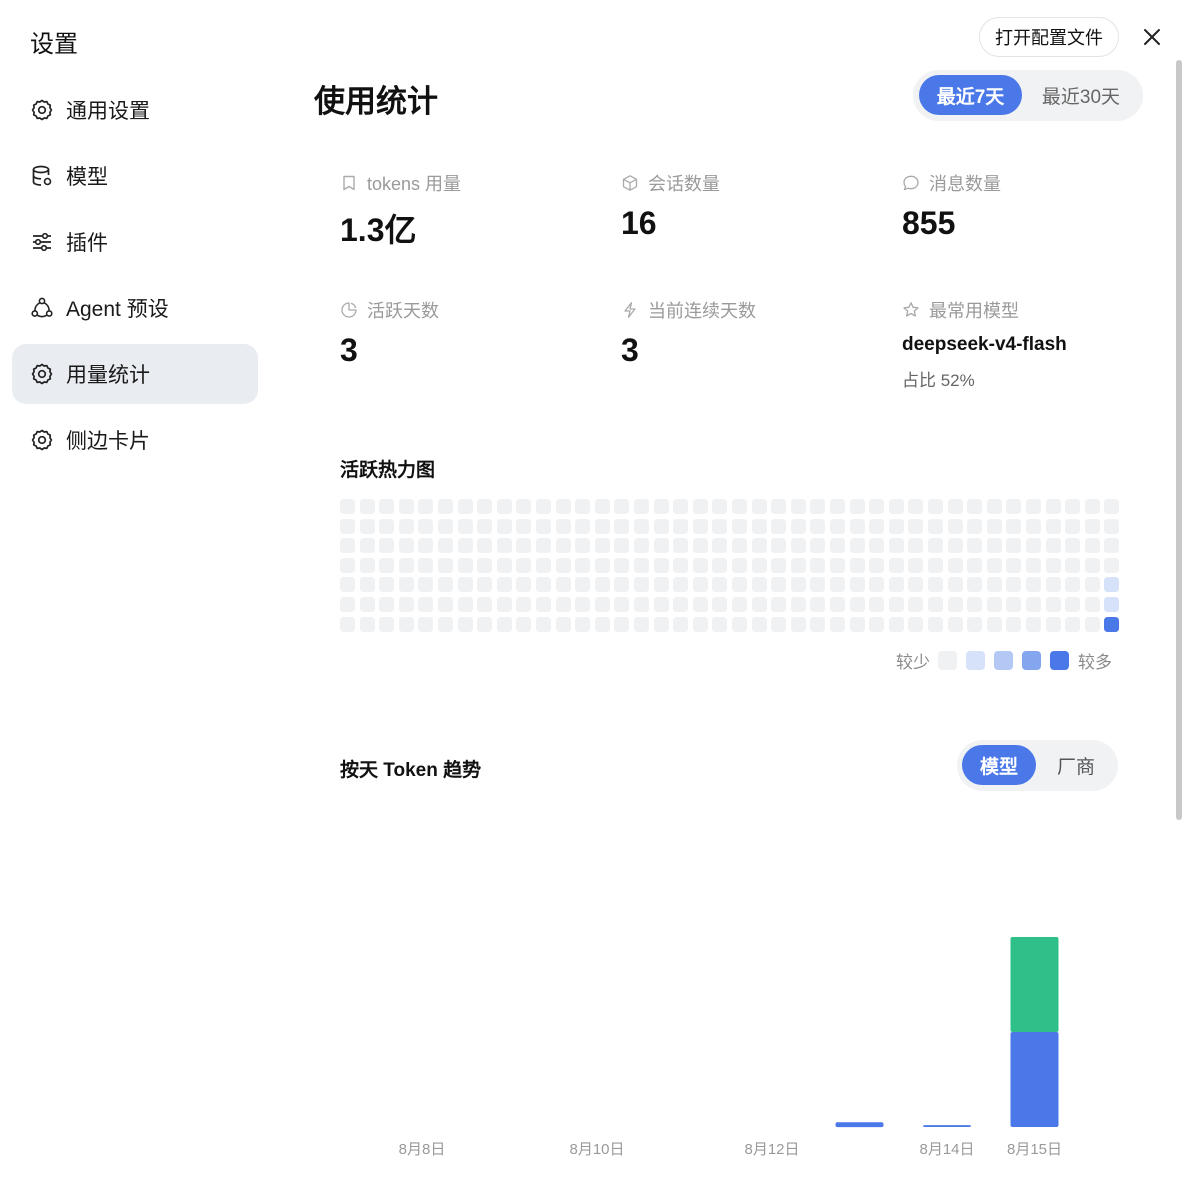 This screenshot has height=1179, width=1185. What do you see at coordinates (135, 110) in the screenshot?
I see `sidebar-item-general: 通用设置` at bounding box center [135, 110].